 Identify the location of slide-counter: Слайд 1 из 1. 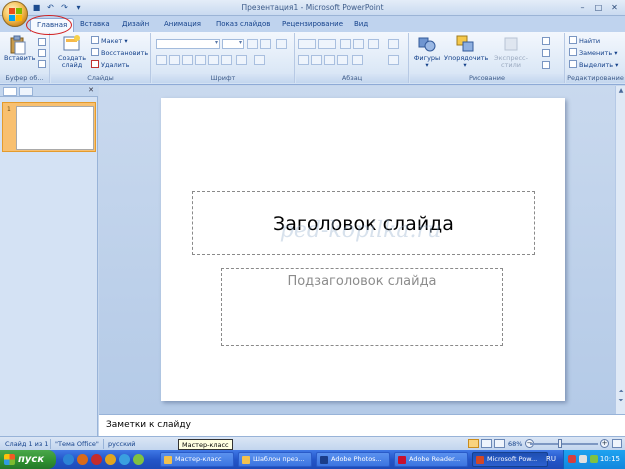
(27, 444).